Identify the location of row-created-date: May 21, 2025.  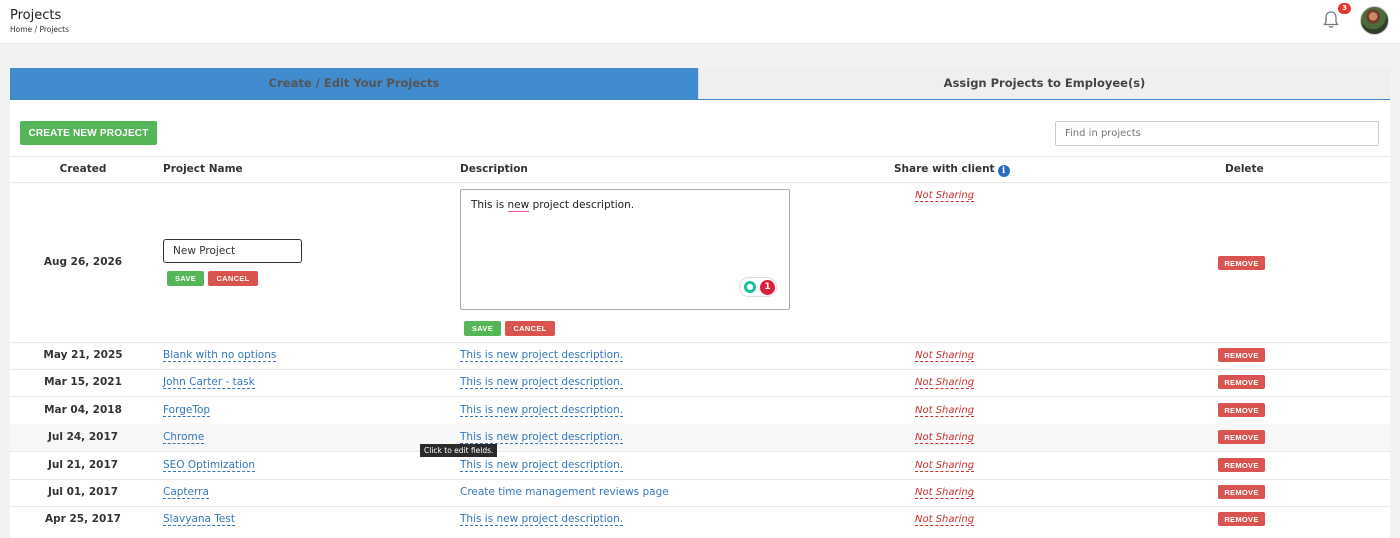
(83, 355).